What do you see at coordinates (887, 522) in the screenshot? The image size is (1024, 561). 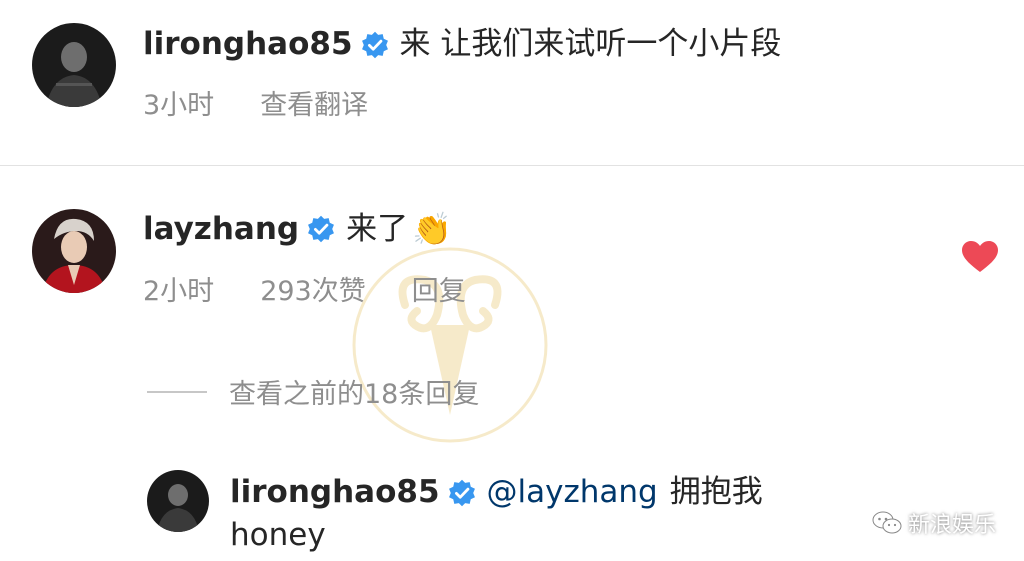 I see `wechat-icon` at bounding box center [887, 522].